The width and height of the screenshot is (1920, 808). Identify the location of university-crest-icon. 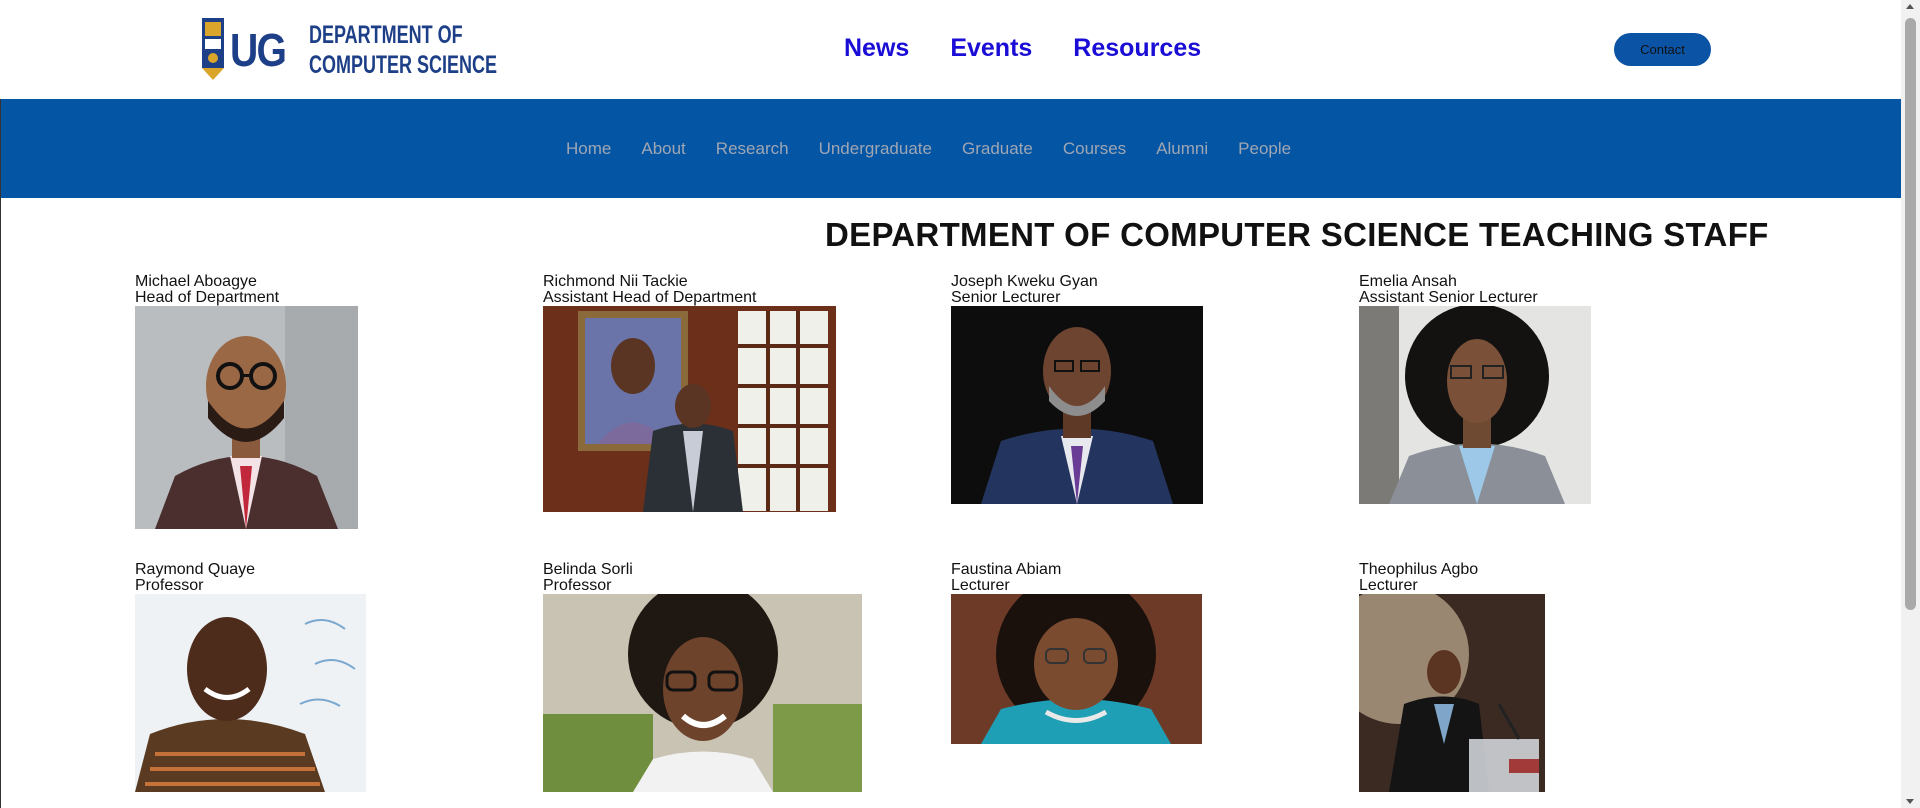
(213, 50).